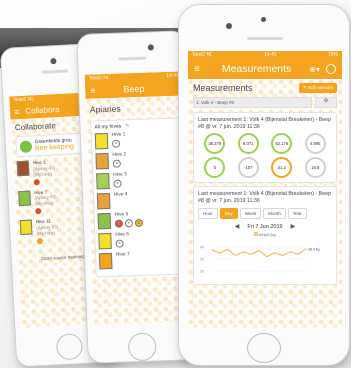 The width and height of the screenshot is (351, 368). Describe the element at coordinates (119, 155) in the screenshot. I see `hive-name: Hive 2` at that location.